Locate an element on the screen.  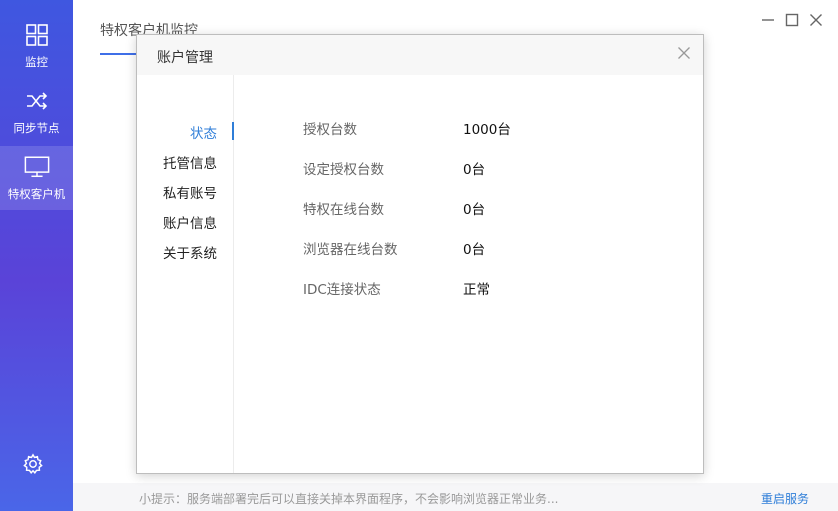
grid-icon is located at coordinates (37, 35).